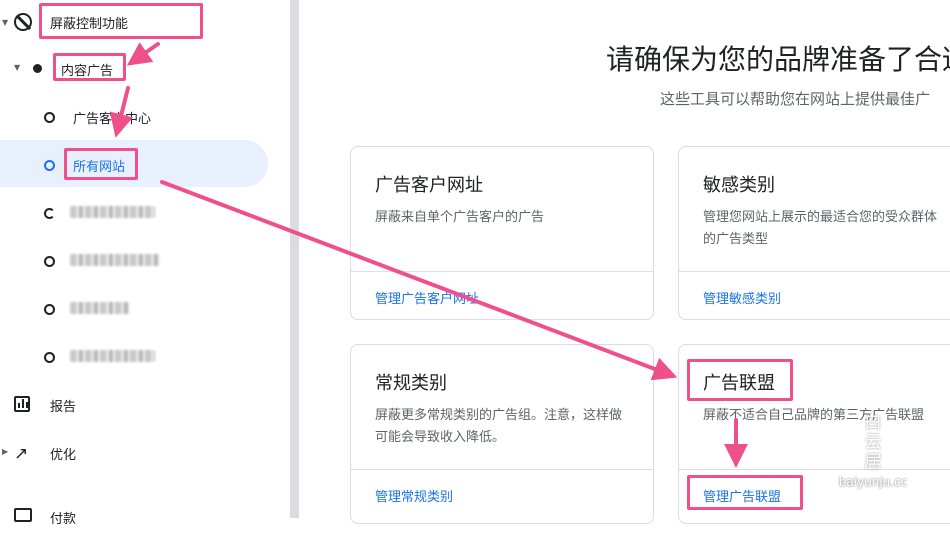  I want to click on page-subtitle: 这些工具可以帮助您在网站上提供最佳广, so click(795, 99).